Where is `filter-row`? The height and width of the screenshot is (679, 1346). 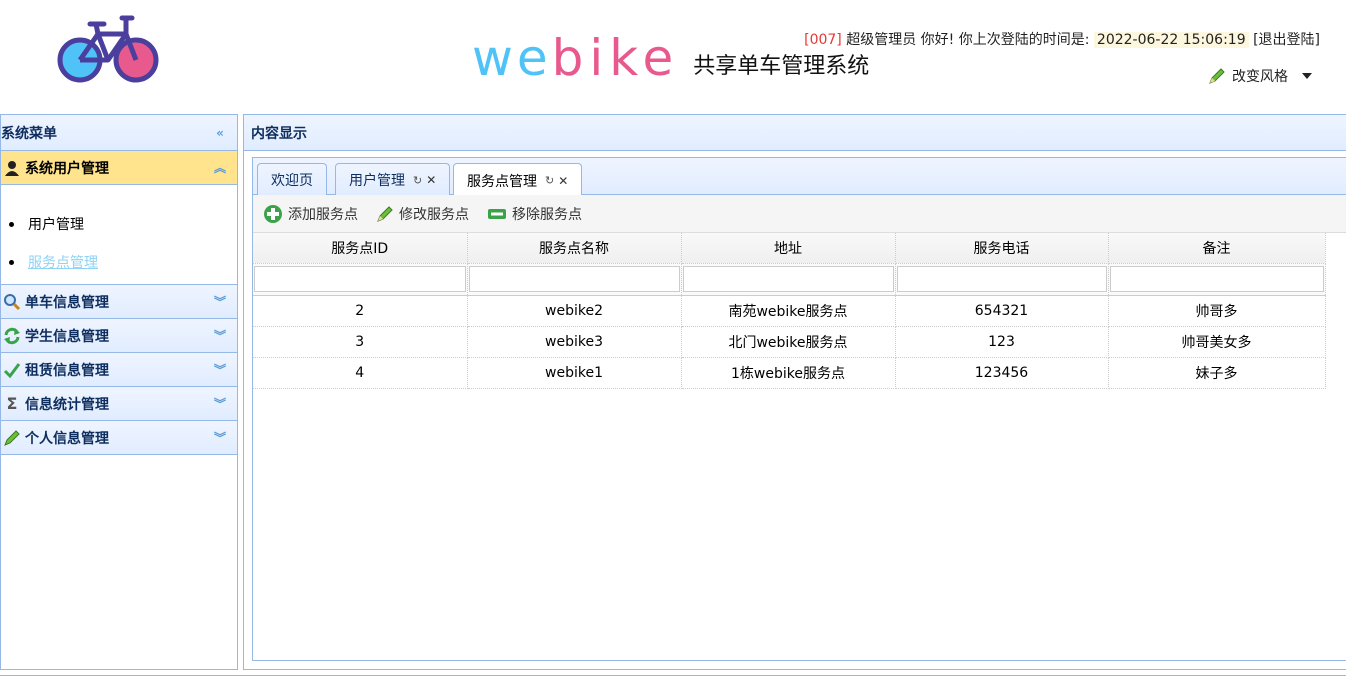 filter-row is located at coordinates (789, 279).